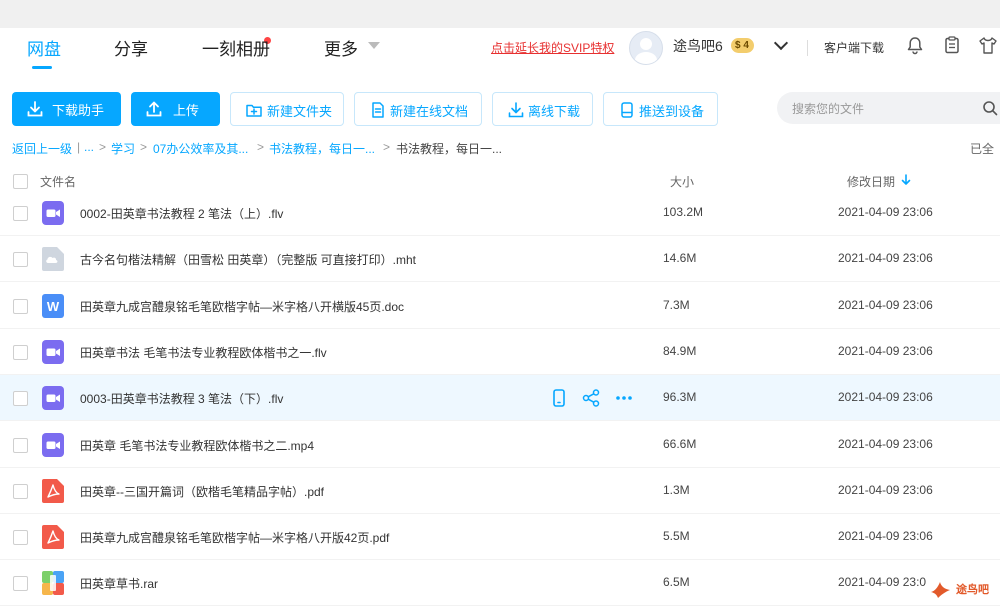 This screenshot has height=606, width=1000. What do you see at coordinates (972, 590) in the screenshot?
I see `watermark-text: 途鸟吧` at bounding box center [972, 590].